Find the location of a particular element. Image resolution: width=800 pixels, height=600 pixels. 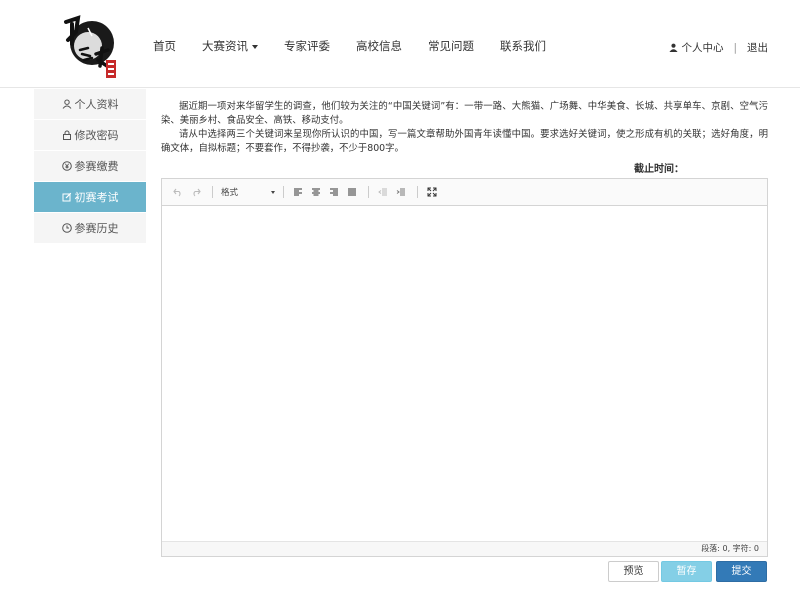

fullscreen-icon is located at coordinates (432, 192).